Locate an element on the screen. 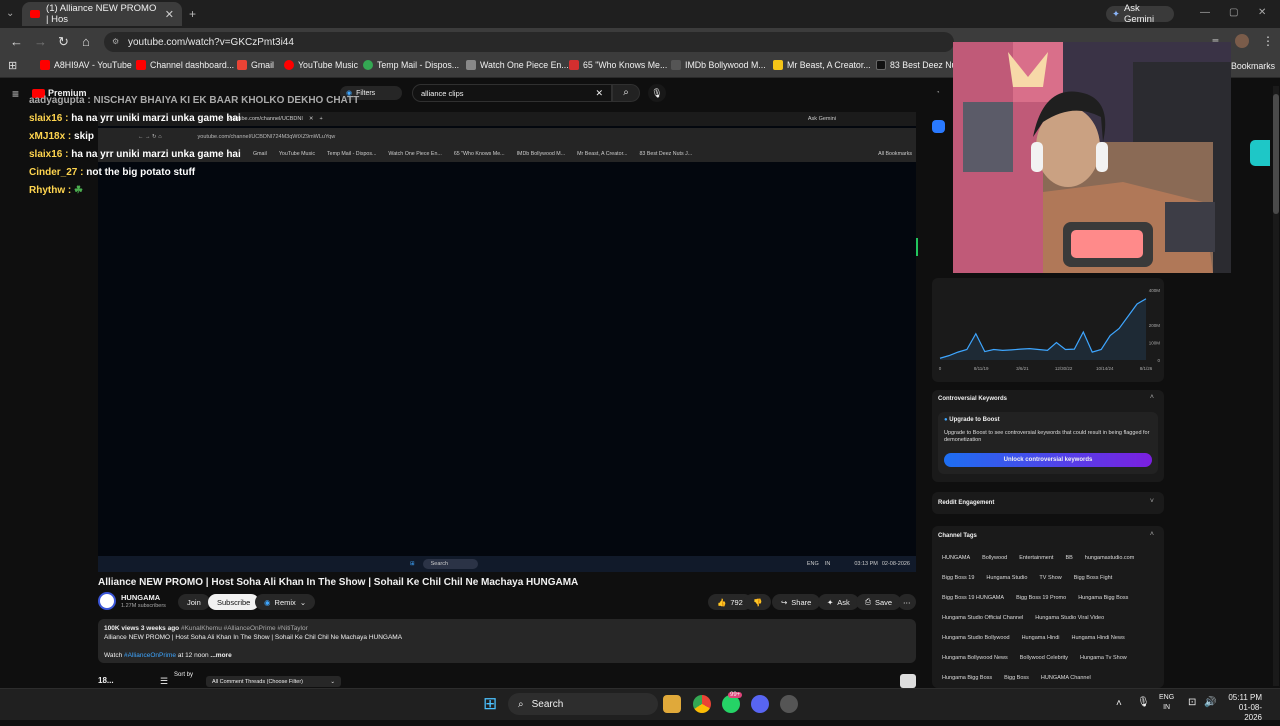 The height and width of the screenshot is (726, 1280). channel-tag: Hungama Hindi News is located at coordinates (1098, 638).